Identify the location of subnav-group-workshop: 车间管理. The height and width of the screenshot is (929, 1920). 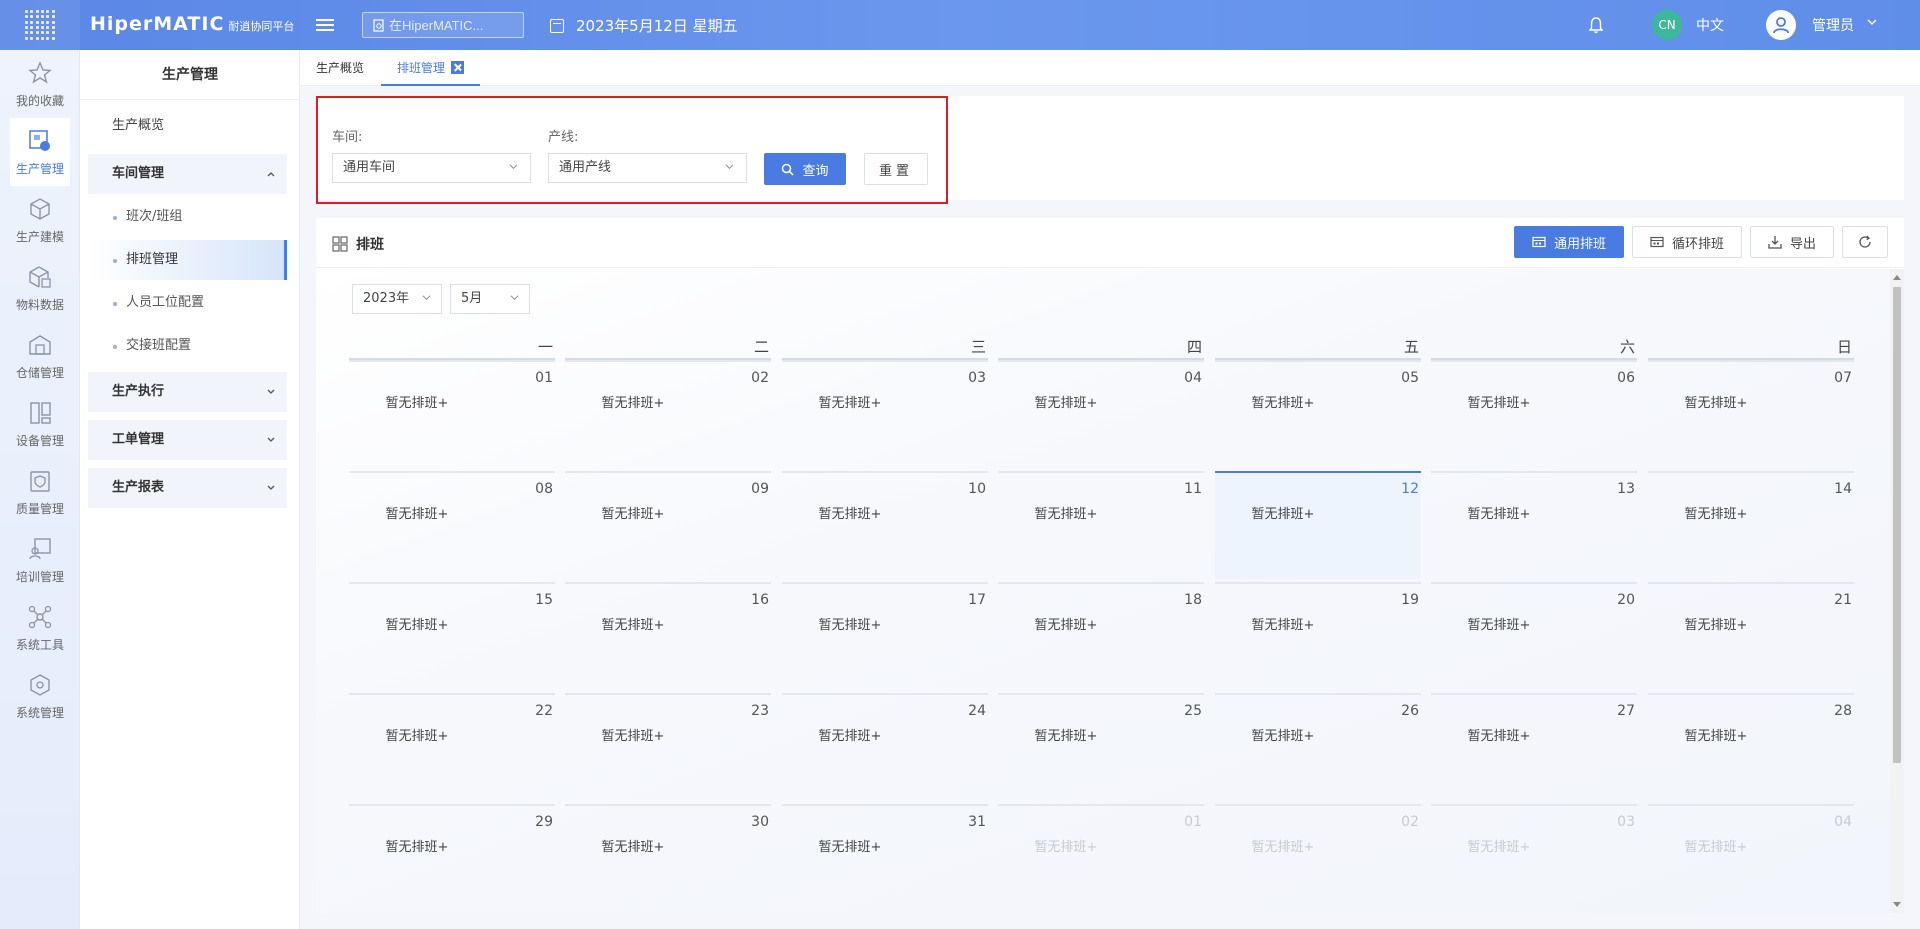
(187, 174).